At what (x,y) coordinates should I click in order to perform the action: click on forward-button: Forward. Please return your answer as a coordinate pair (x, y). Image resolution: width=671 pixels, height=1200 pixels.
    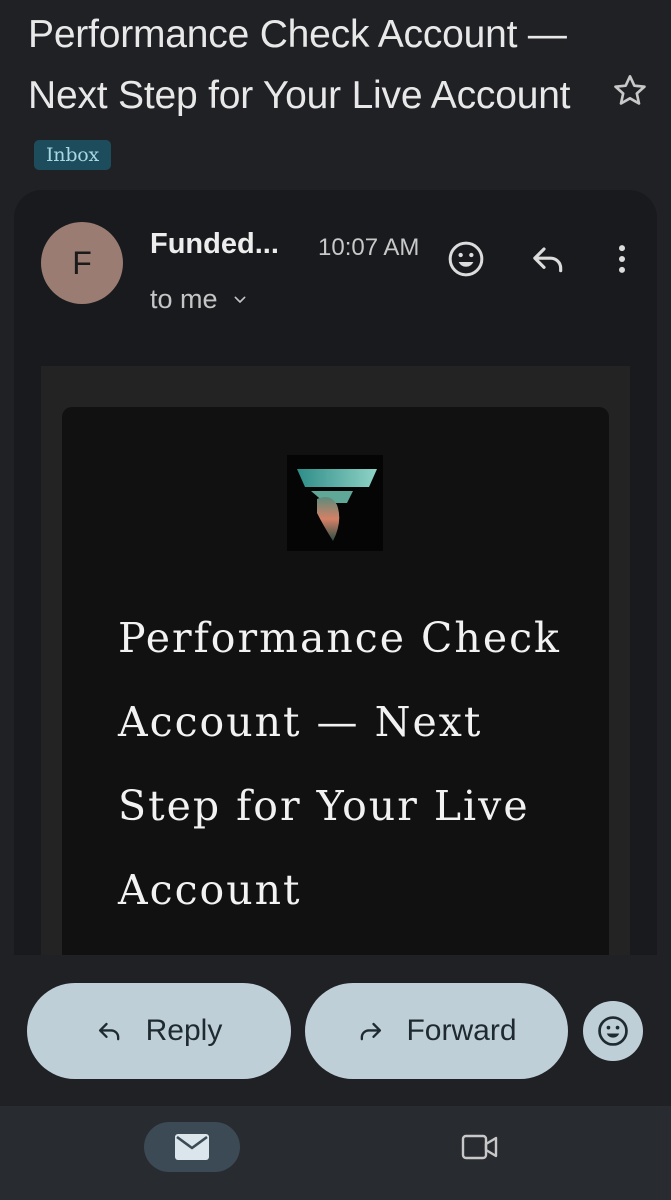
    Looking at the image, I should click on (436, 1031).